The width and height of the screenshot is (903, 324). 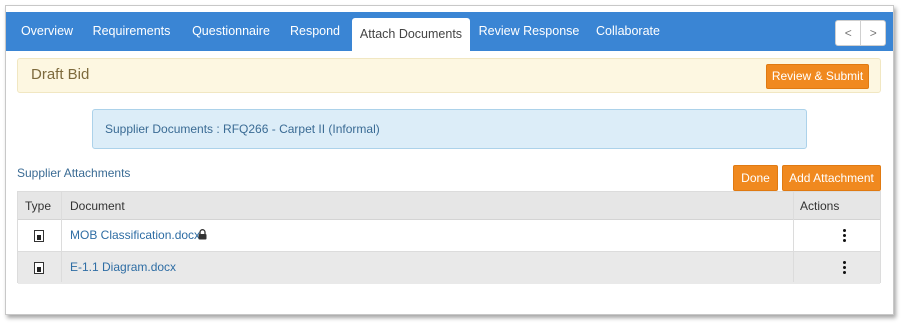 I want to click on review-submit-button: Review & Submit, so click(x=817, y=76).